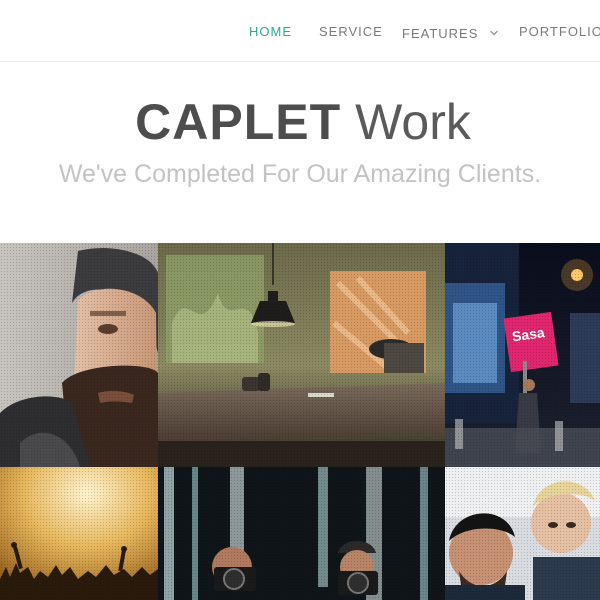  Describe the element at coordinates (494, 31) in the screenshot. I see `chevron-down-icon` at that location.